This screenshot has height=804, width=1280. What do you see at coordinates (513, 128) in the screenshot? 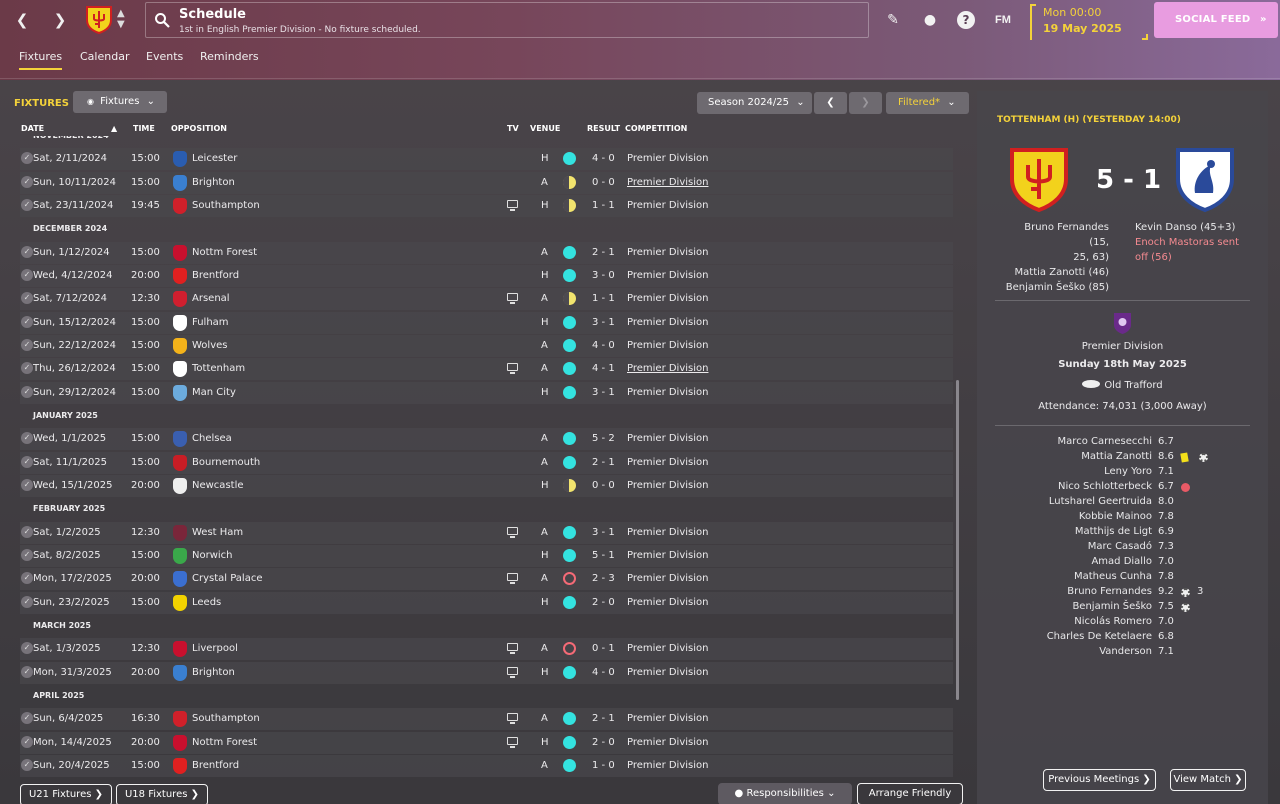
I see `col-tv: TV` at bounding box center [513, 128].